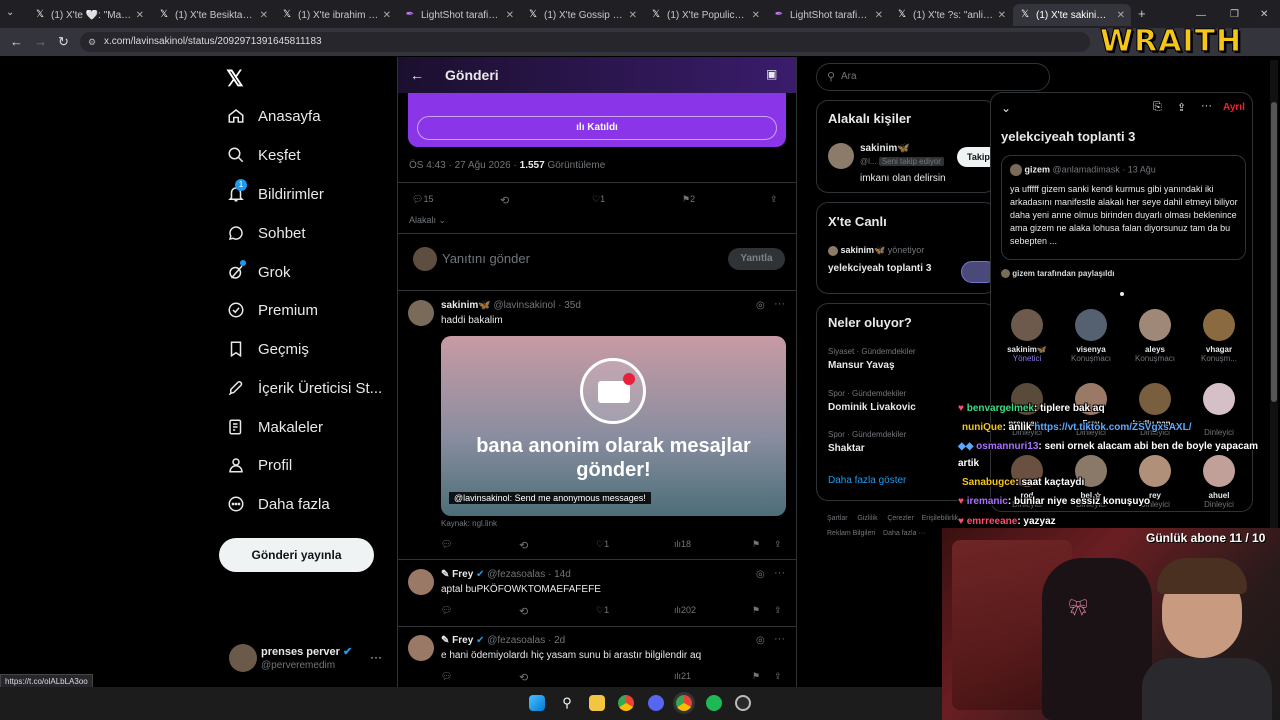 The width and height of the screenshot is (1280, 720). What do you see at coordinates (89, 15) in the screenshot?
I see `browser-tab: 𝕏 (1) X'te 🤍: "Manifest... ✕` at bounding box center [89, 15].